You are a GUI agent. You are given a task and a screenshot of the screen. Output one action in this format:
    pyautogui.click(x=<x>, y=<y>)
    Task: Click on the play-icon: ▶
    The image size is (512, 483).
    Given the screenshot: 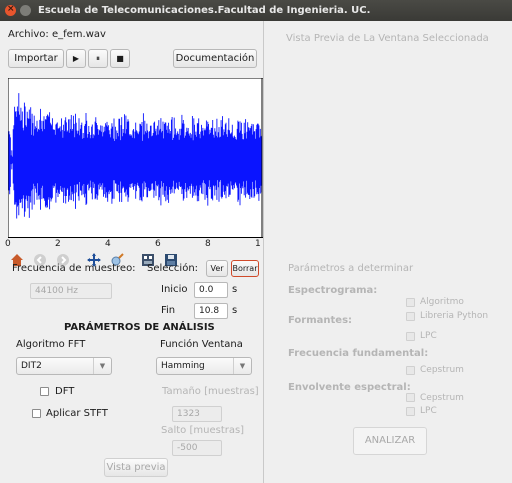 What is the action you would take?
    pyautogui.click(x=76, y=58)
    